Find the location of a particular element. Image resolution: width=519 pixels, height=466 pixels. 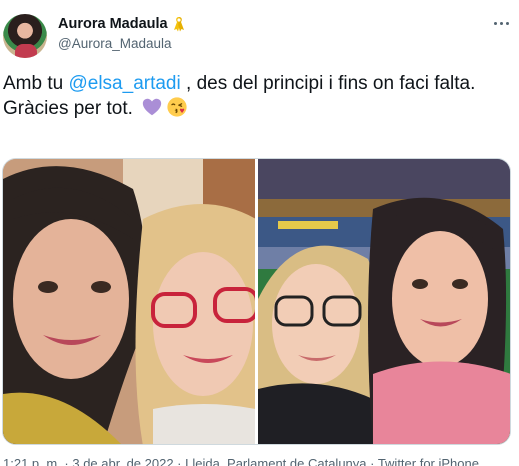

display-name: Aurora Madaula is located at coordinates (113, 24).